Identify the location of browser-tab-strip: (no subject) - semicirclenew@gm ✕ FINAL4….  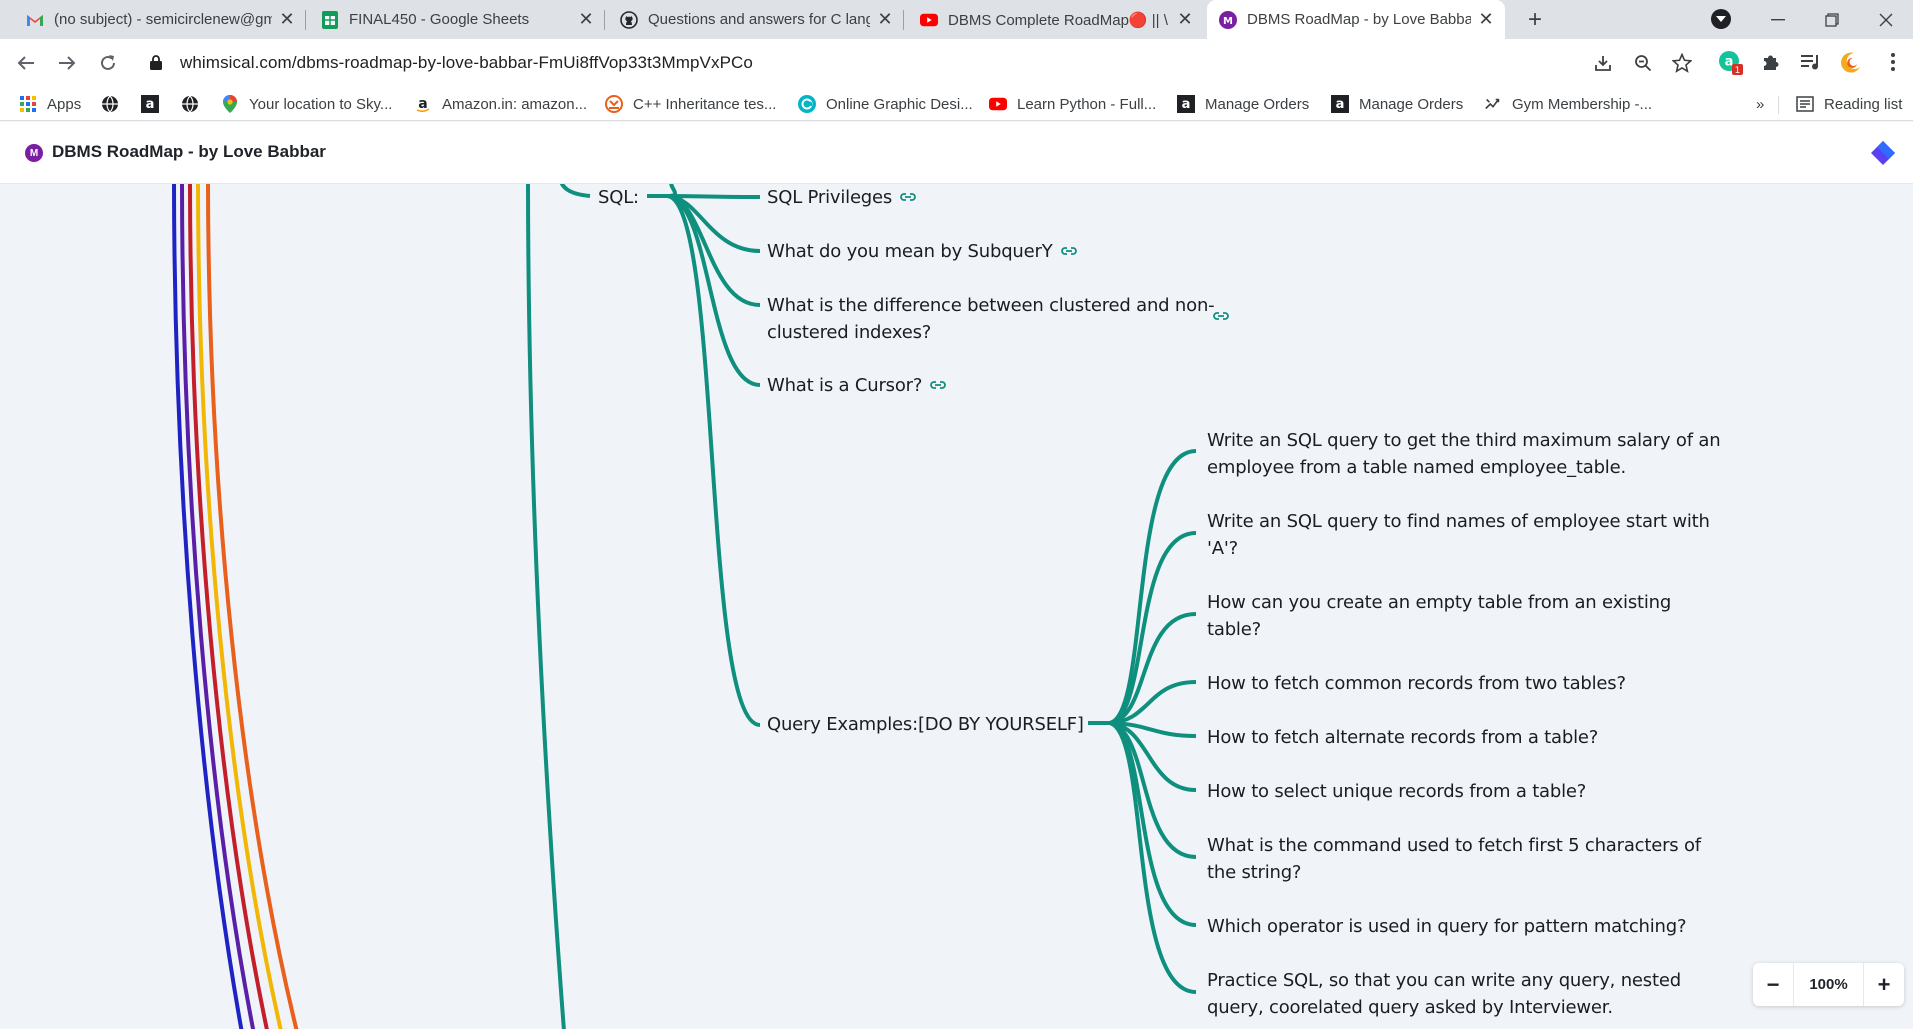
(956, 19).